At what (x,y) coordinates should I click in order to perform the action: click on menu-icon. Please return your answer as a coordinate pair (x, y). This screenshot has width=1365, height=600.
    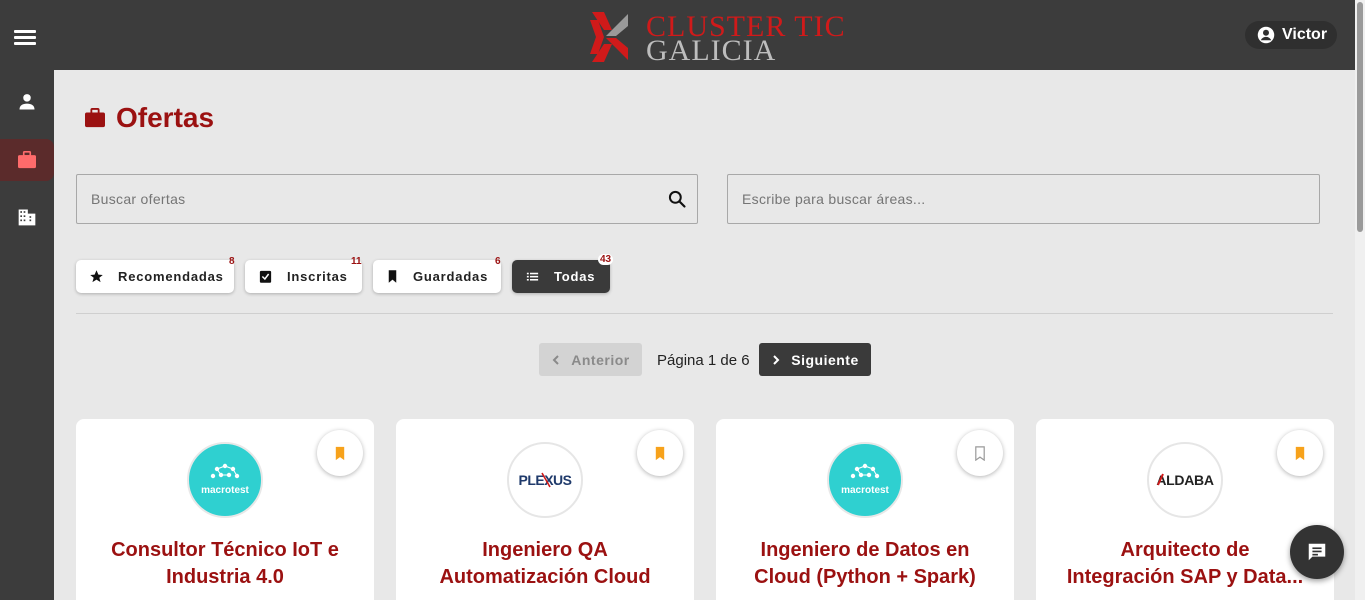
    Looking at the image, I should click on (25, 39).